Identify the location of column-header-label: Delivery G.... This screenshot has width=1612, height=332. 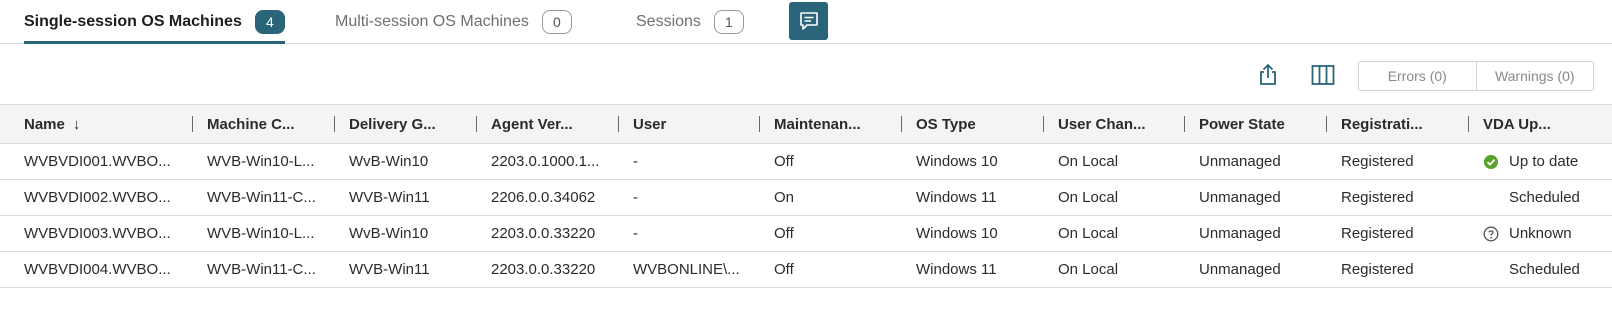
(392, 124).